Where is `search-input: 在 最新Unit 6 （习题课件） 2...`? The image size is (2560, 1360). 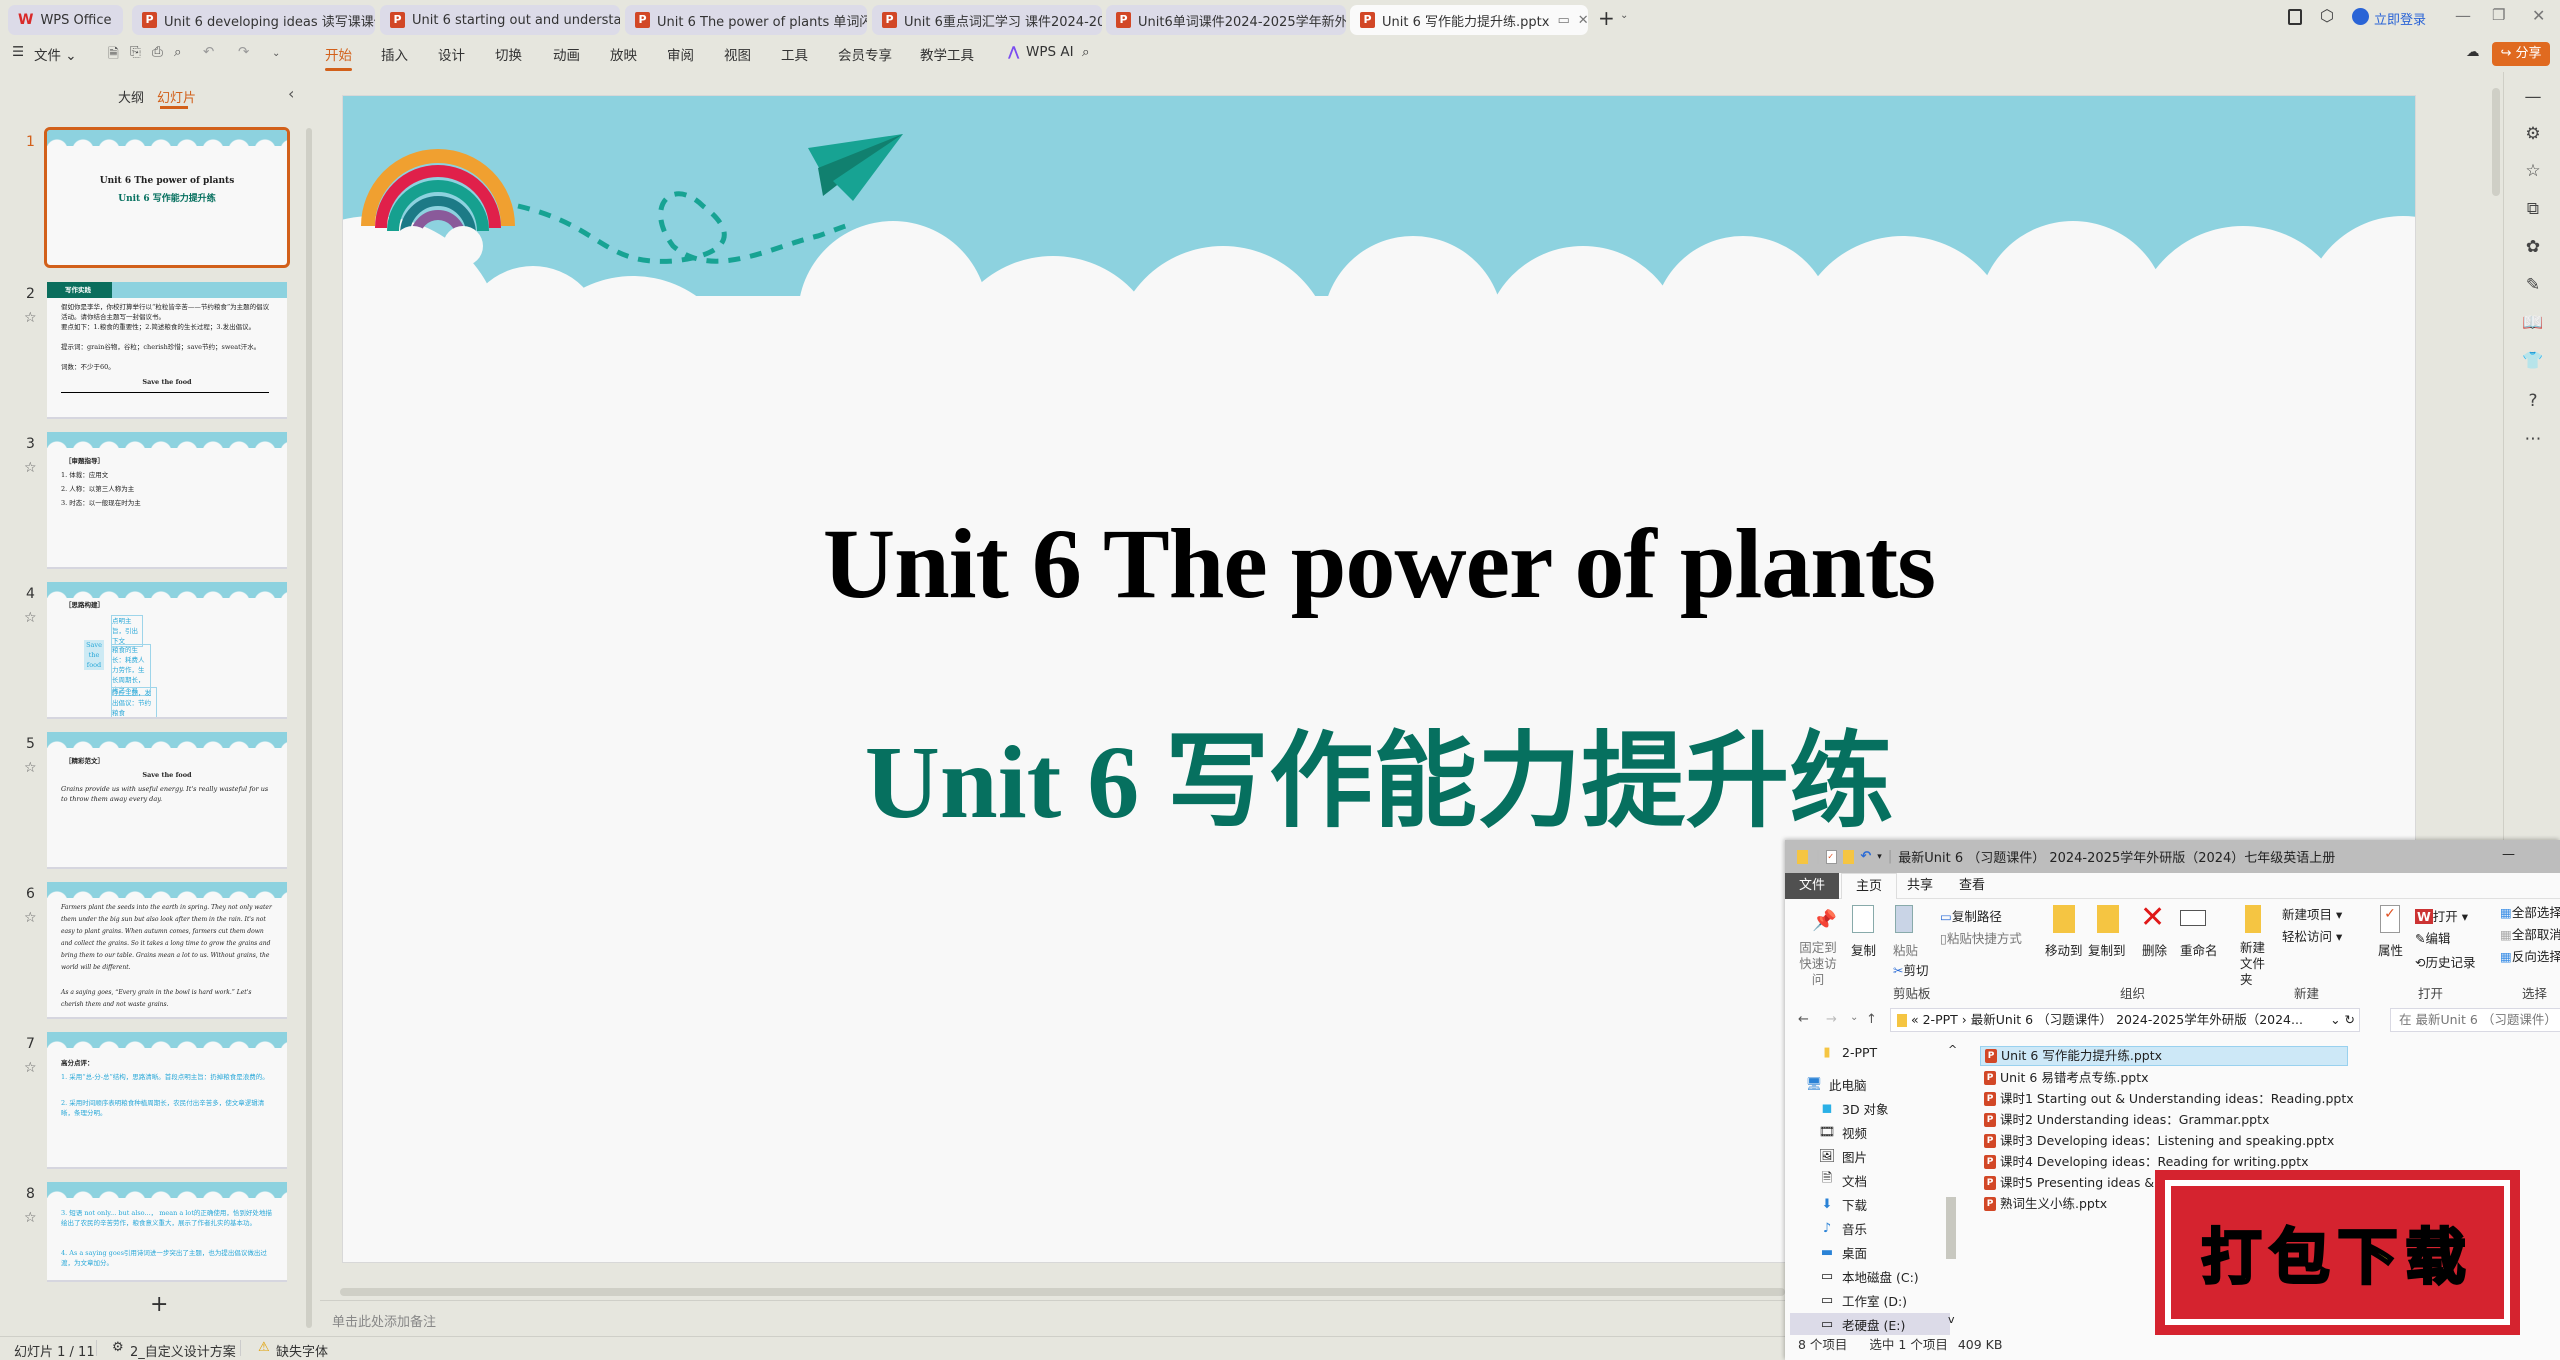
search-input: 在 最新Unit 6 （习题课件） 2... is located at coordinates (2475, 1020).